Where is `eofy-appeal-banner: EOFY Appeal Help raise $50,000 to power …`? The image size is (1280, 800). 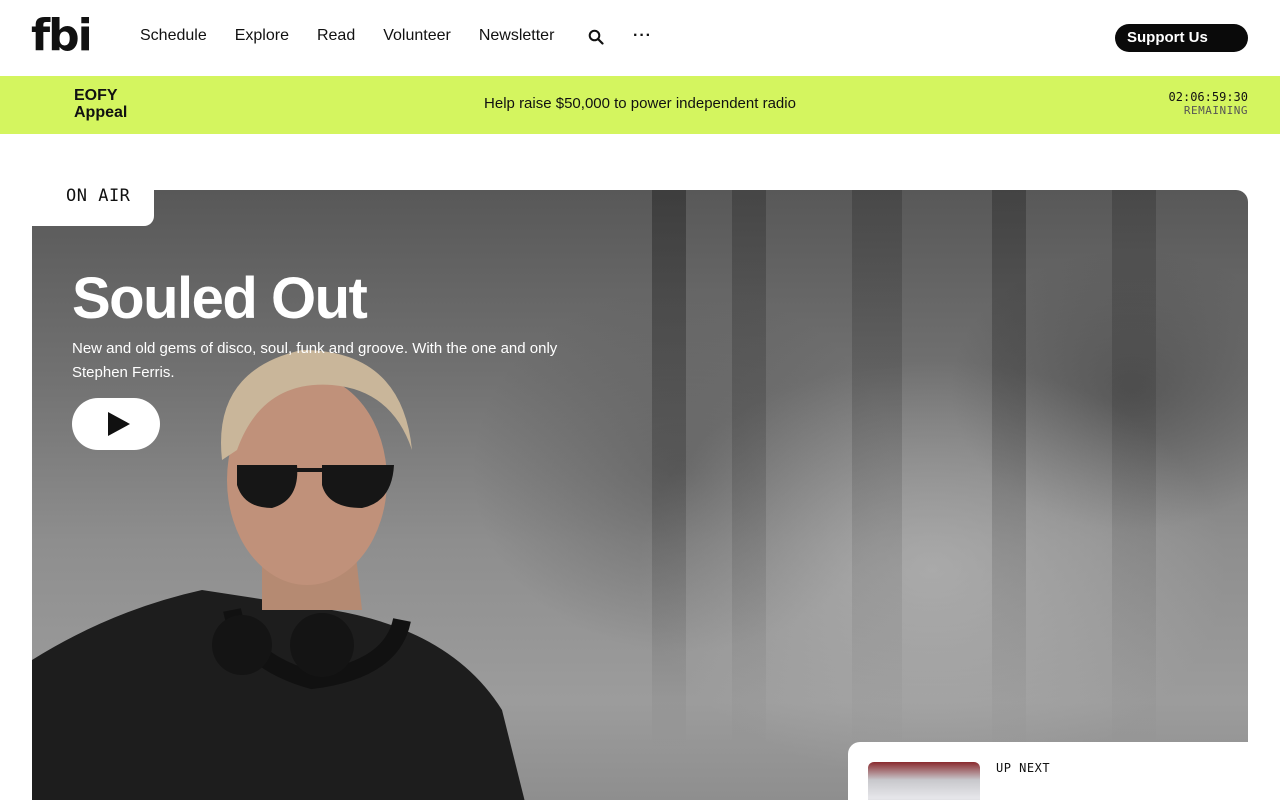 eofy-appeal-banner: EOFY Appeal Help raise $50,000 to power … is located at coordinates (640, 105).